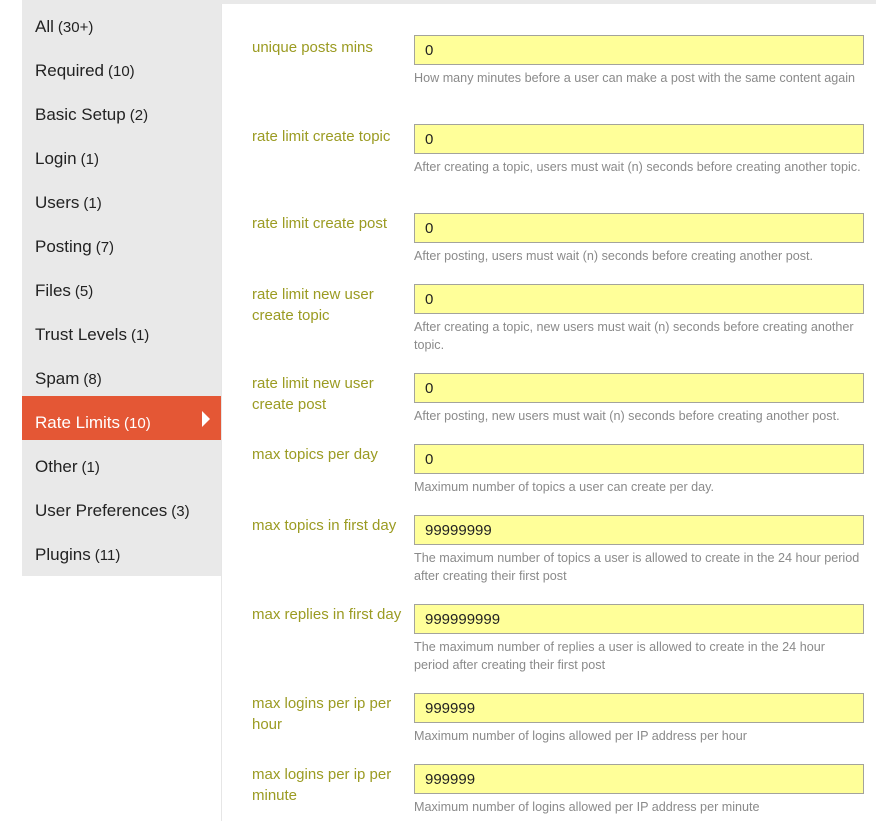 This screenshot has height=821, width=876. I want to click on nav-item-label: Trust Levels, so click(81, 334).